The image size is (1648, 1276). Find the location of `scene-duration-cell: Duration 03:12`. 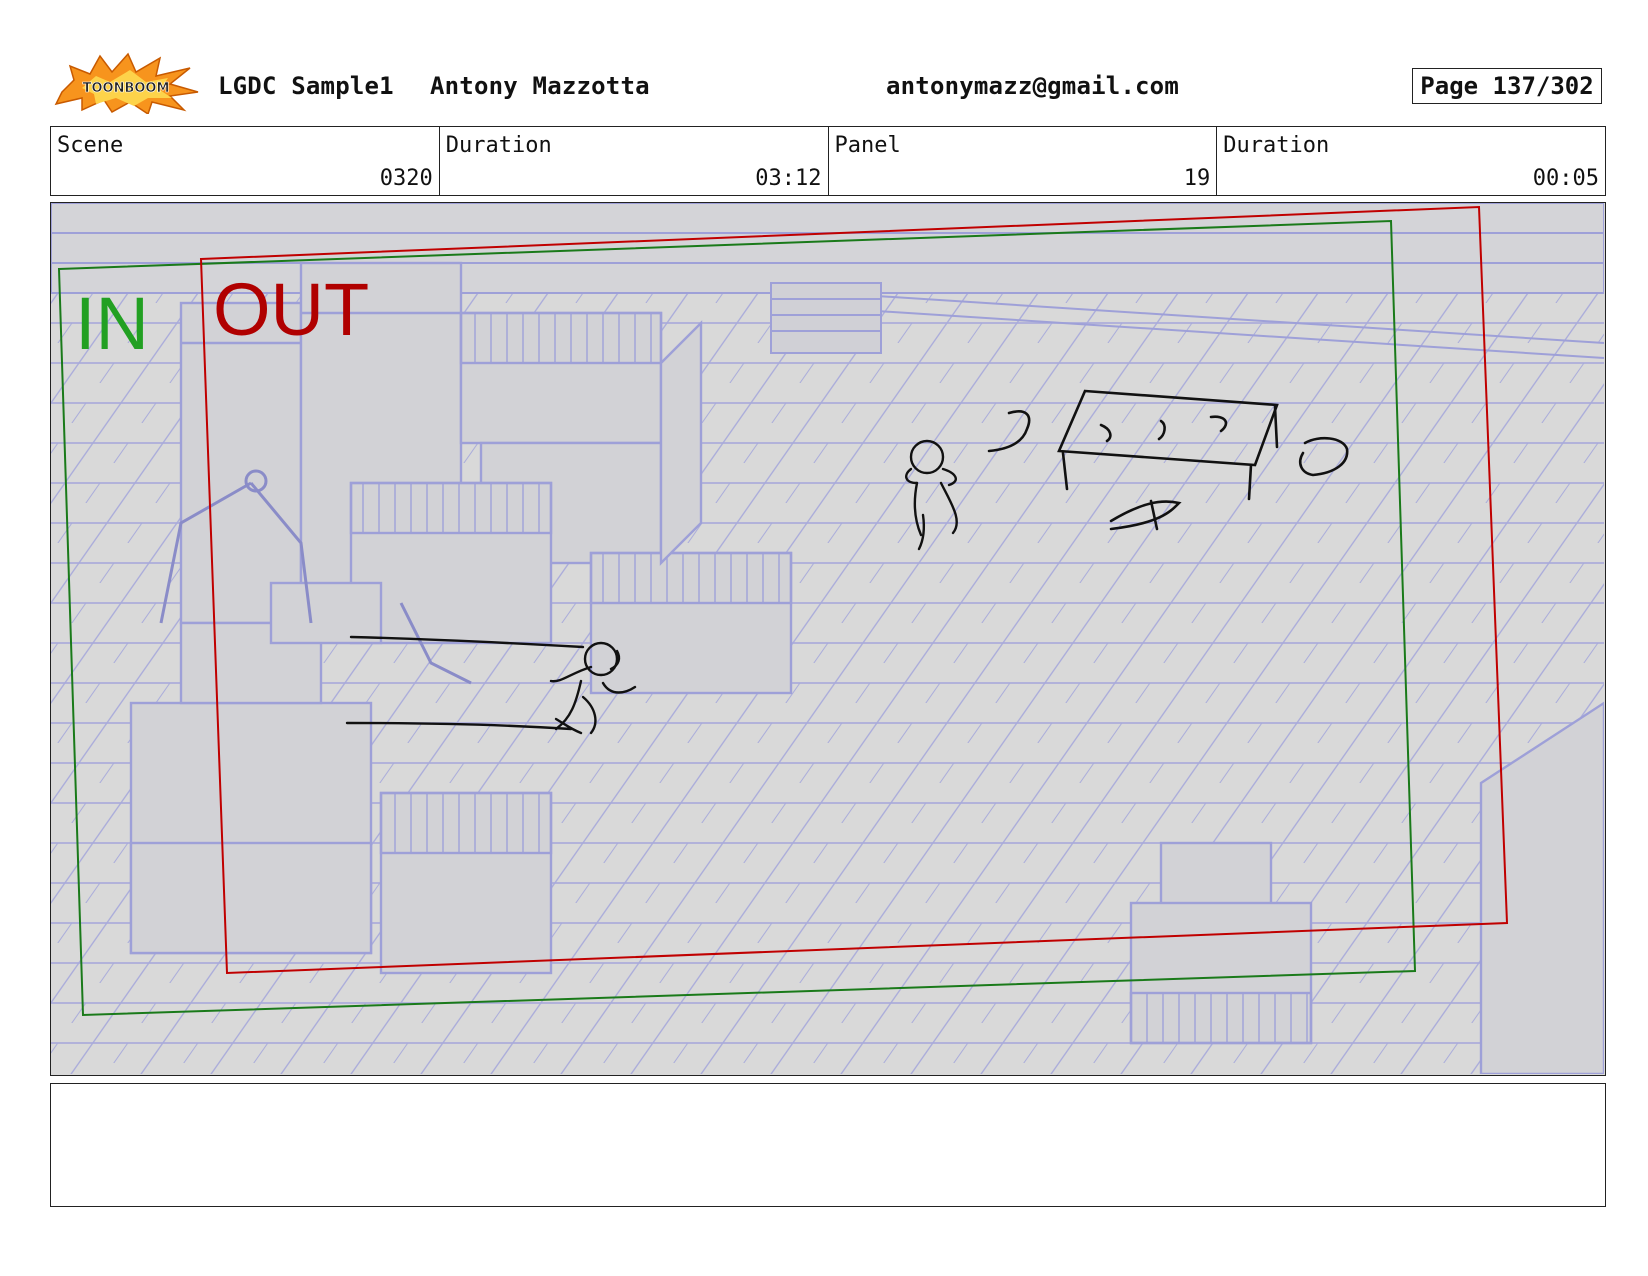

scene-duration-cell: Duration 03:12 is located at coordinates (634, 161).